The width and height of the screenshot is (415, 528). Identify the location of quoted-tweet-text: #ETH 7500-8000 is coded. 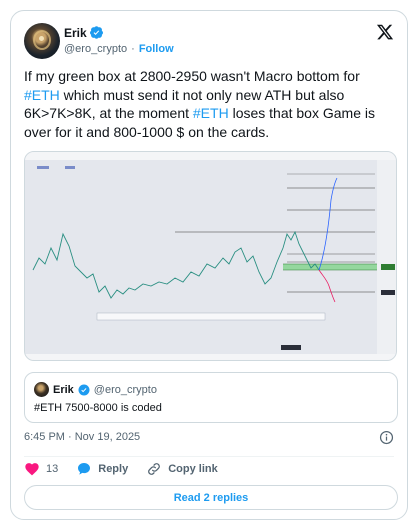
(98, 408).